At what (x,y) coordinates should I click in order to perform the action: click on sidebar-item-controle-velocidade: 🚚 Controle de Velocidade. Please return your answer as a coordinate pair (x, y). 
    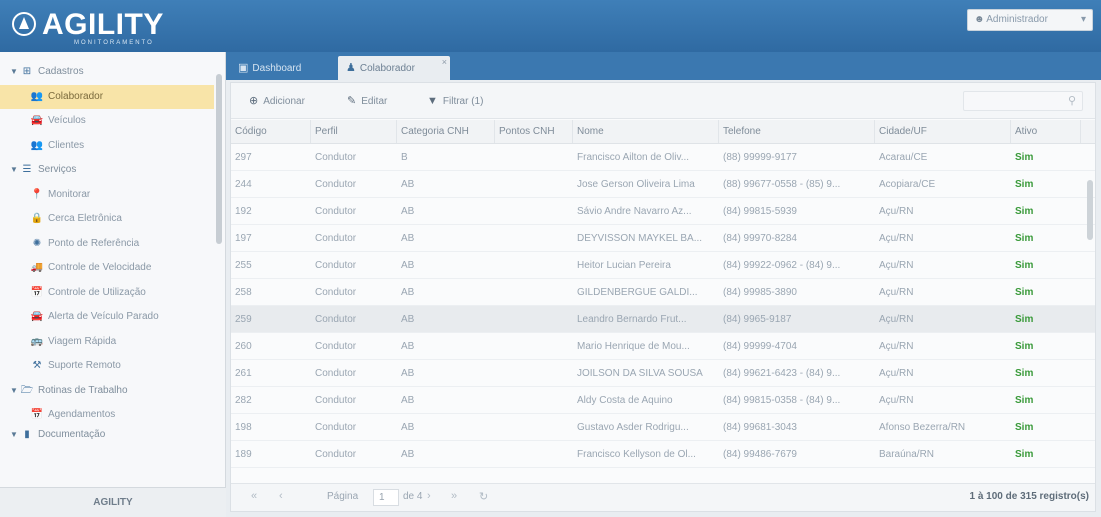
    Looking at the image, I should click on (107, 268).